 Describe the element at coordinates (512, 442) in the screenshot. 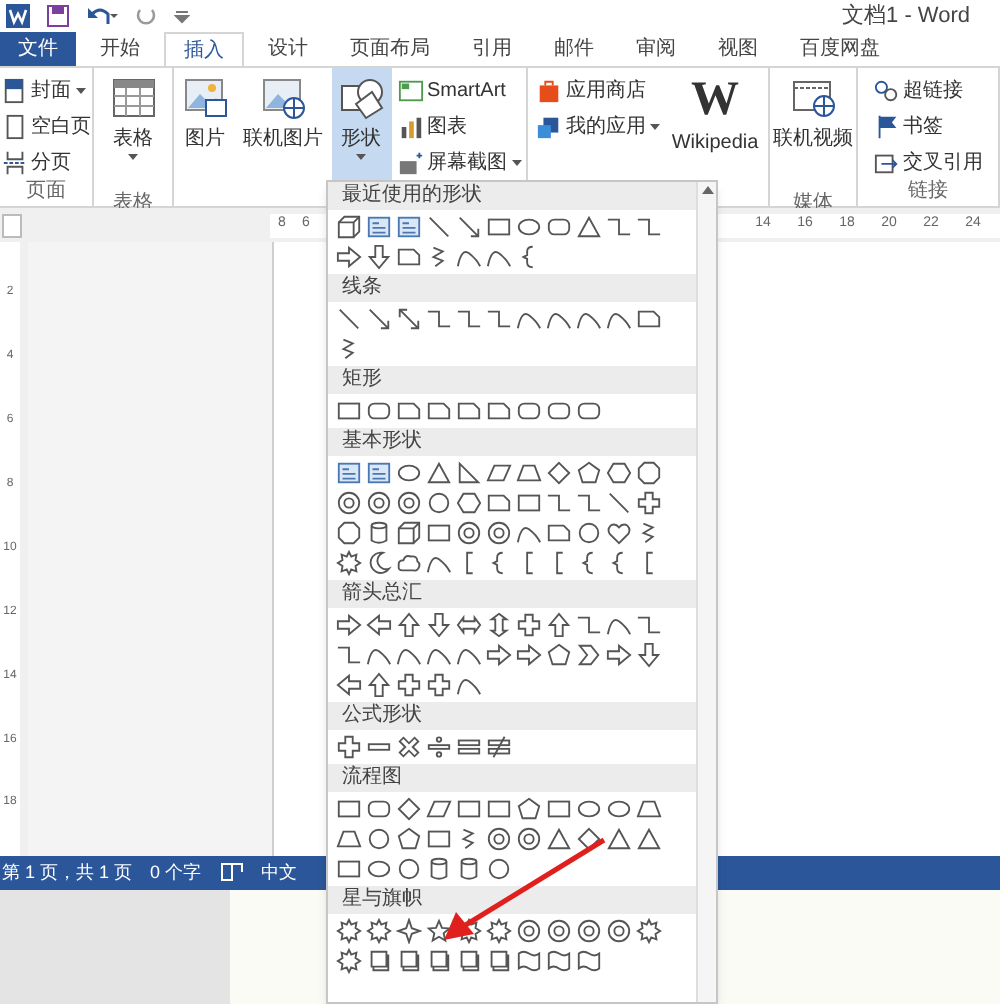

I see `section-header: 基本形状` at that location.